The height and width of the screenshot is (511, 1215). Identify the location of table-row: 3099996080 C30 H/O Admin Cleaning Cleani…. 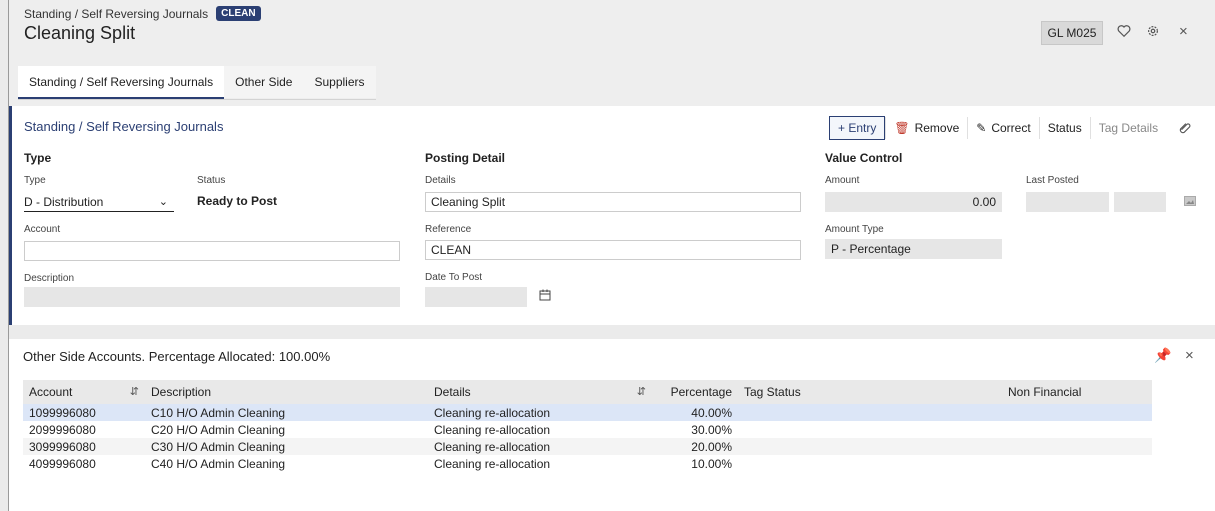
(587, 446).